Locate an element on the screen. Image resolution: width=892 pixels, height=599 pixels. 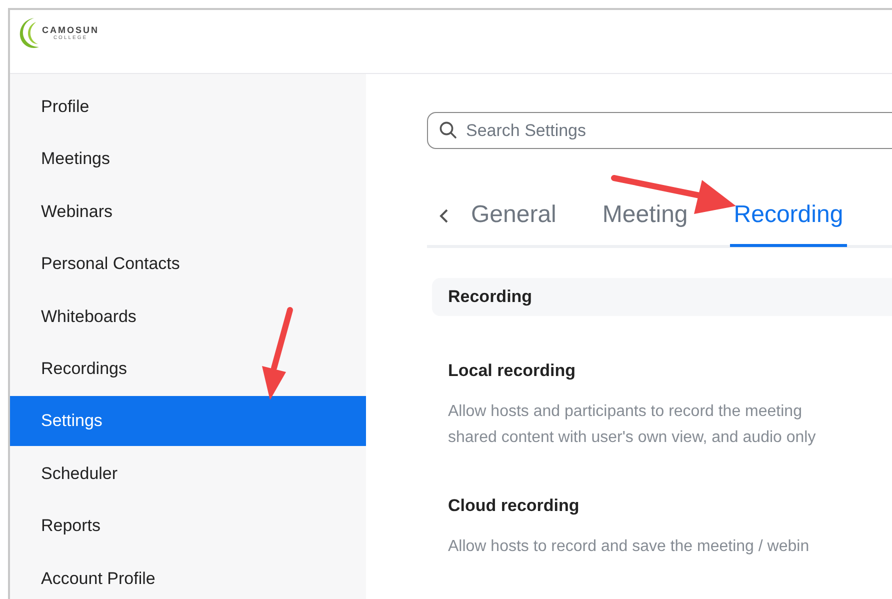
sidebar-item: Whiteboards is located at coordinates (188, 317).